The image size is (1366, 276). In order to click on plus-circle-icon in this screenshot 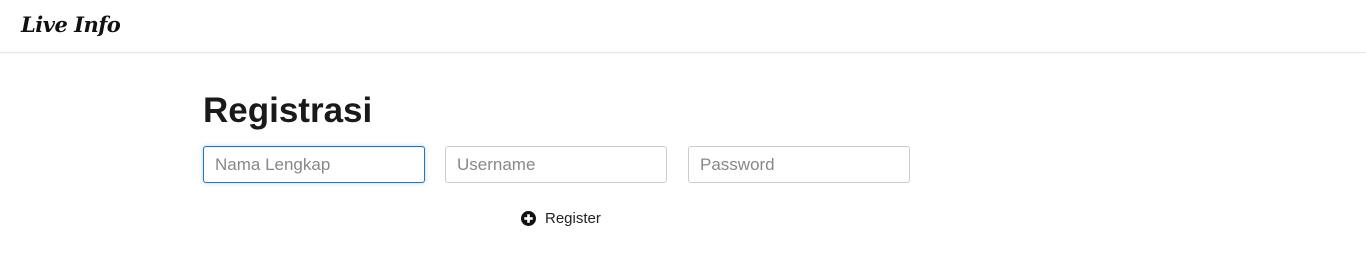, I will do `click(528, 218)`.